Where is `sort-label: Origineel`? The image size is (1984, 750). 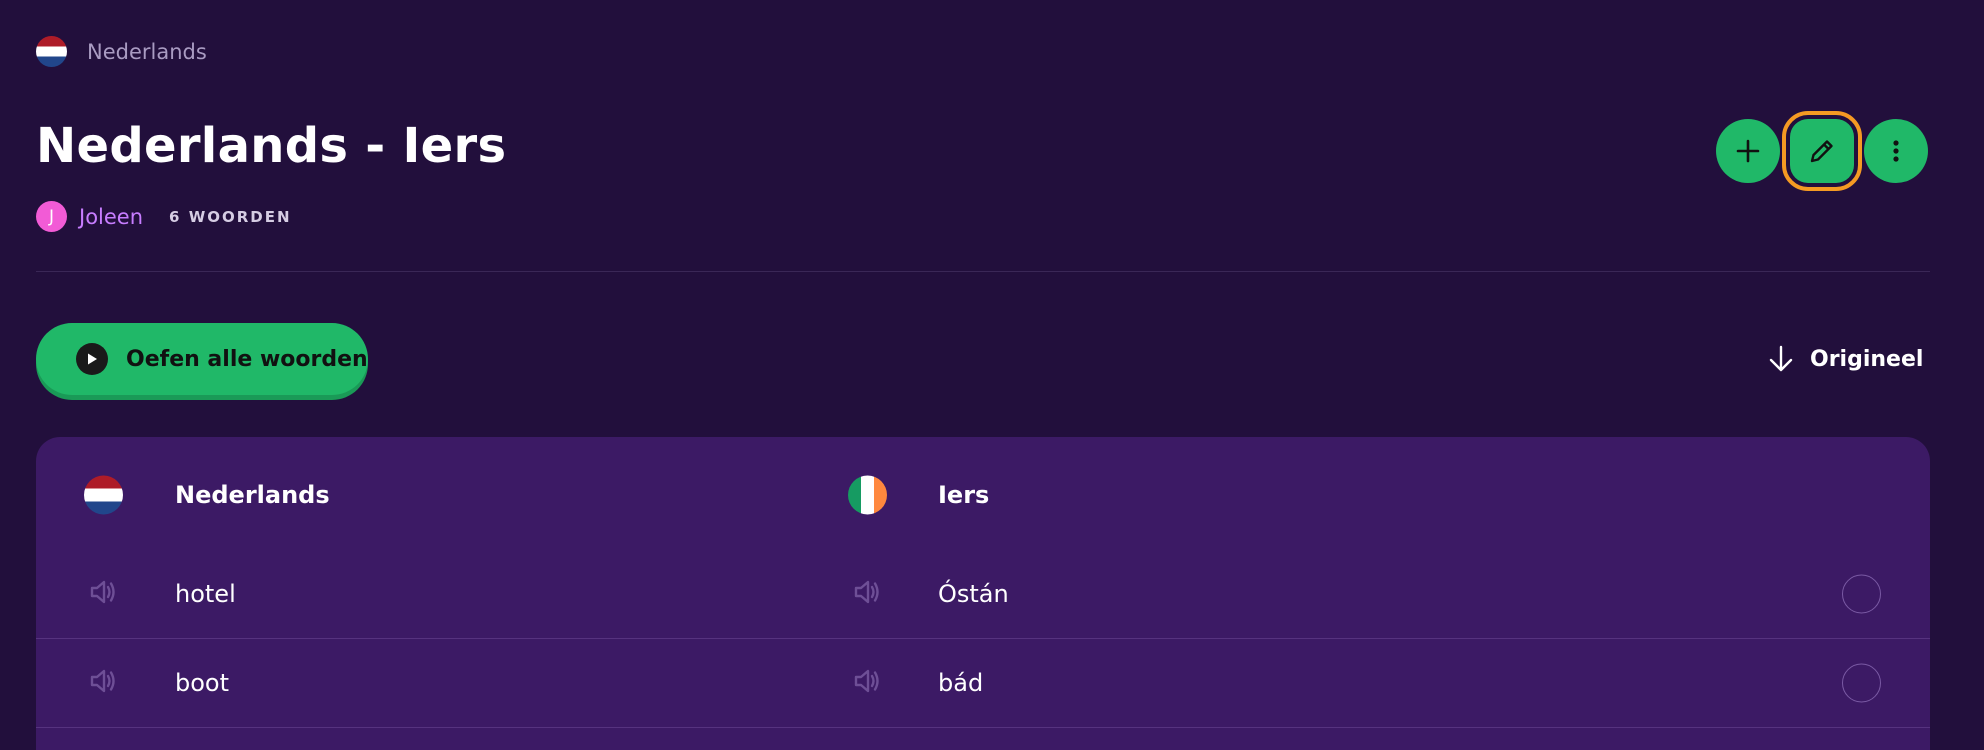
sort-label: Origineel is located at coordinates (1867, 359).